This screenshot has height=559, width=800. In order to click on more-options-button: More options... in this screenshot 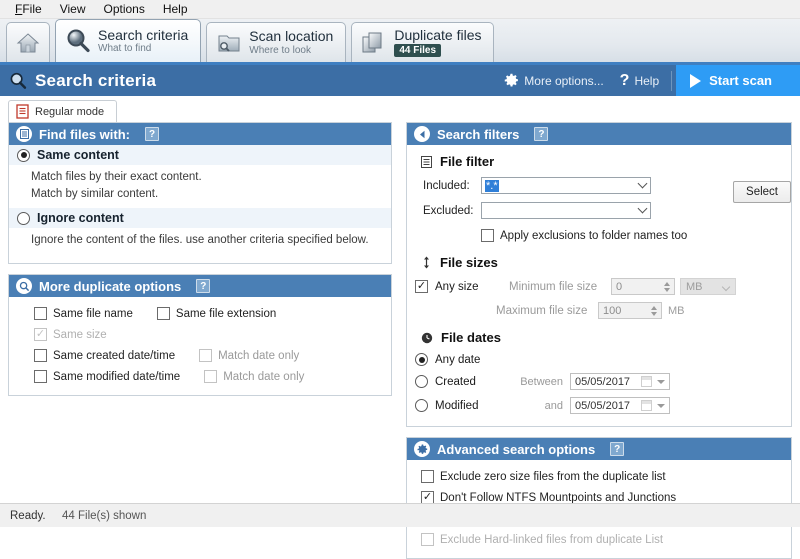, I will do `click(553, 80)`.